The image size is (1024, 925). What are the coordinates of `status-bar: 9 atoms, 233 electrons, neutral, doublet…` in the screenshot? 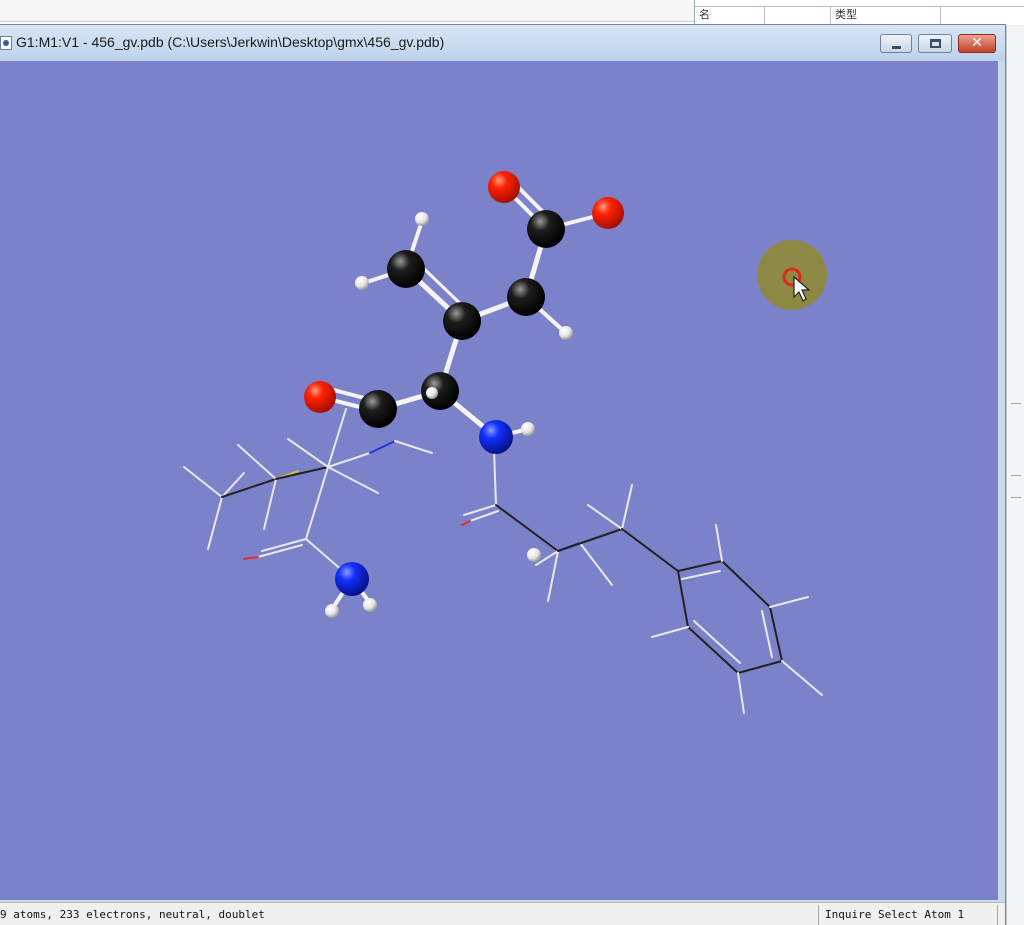 It's located at (502, 913).